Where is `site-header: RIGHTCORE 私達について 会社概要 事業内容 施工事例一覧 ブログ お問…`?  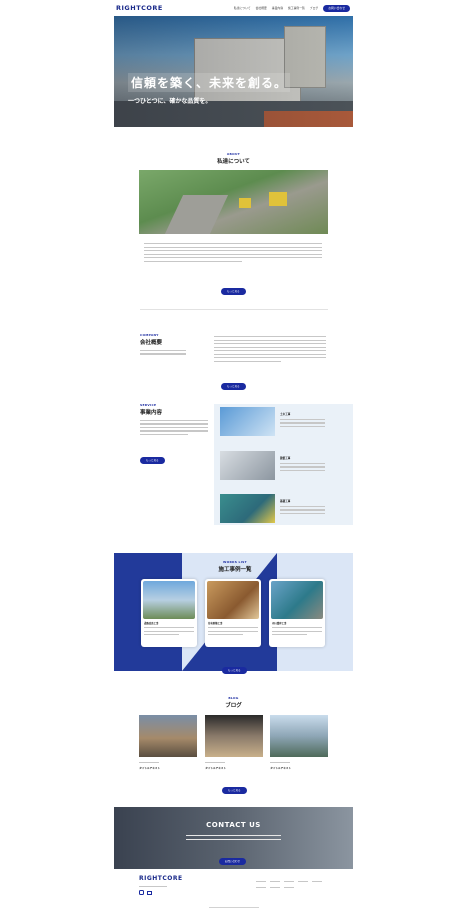
site-header: RIGHTCORE 私達について 会社概要 事業内容 施工事例一覧 ブログ お問… is located at coordinates (233, 8).